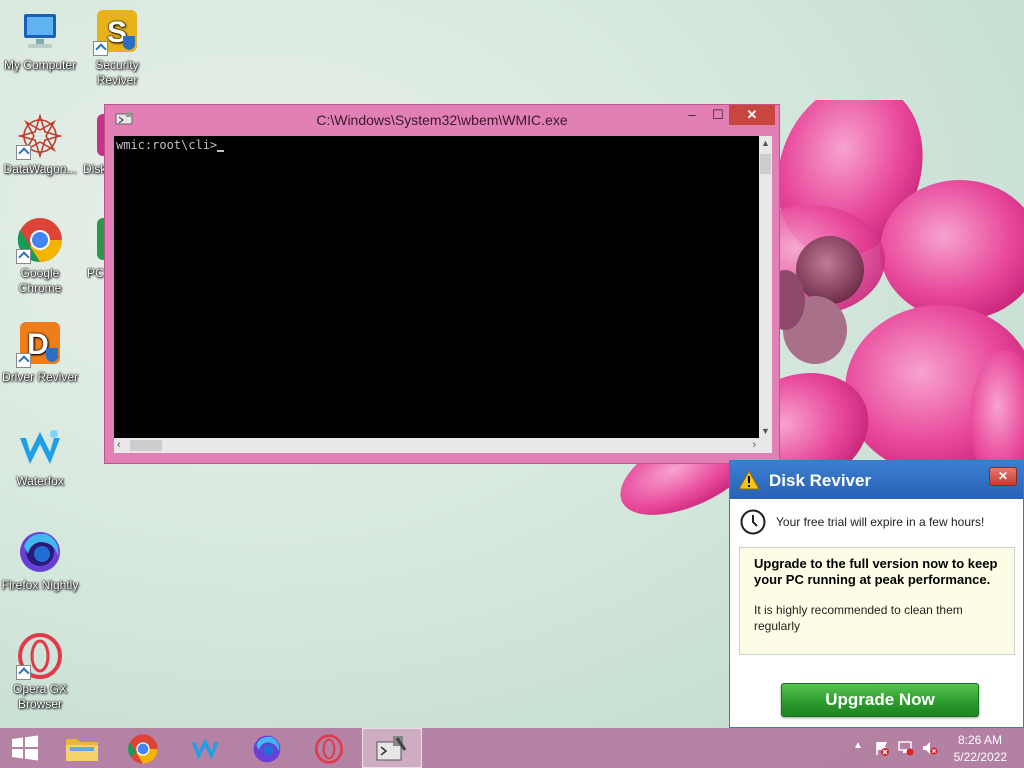 The width and height of the screenshot is (1024, 768). I want to click on taskbar-opera-gx, so click(330, 748).